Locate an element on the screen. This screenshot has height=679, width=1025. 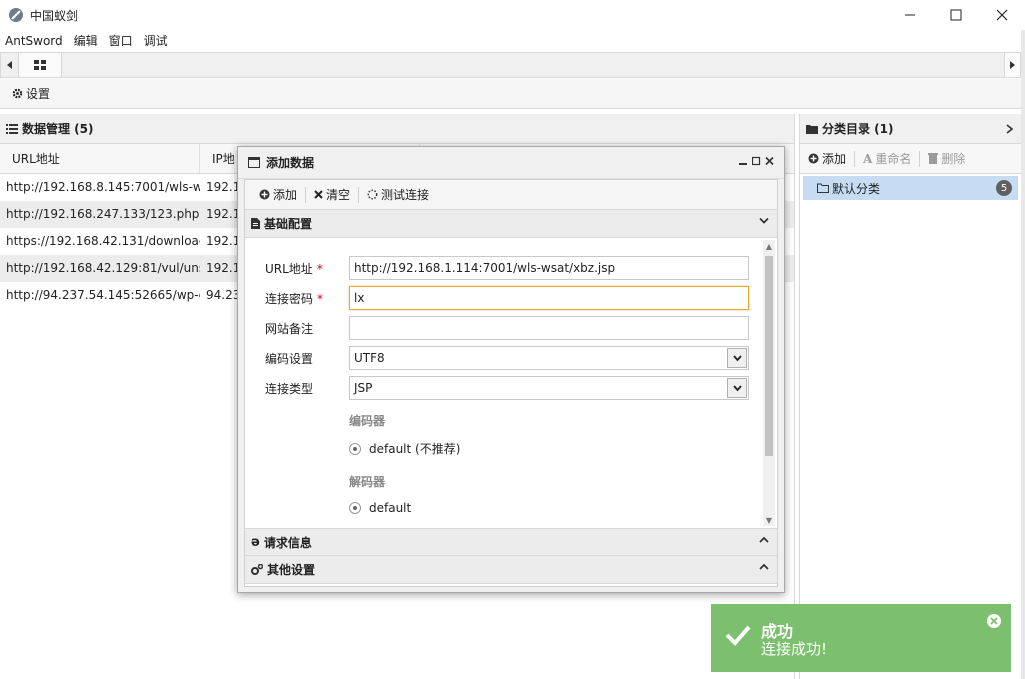
dialog-test-connection-button: 测试连接 is located at coordinates (398, 194).